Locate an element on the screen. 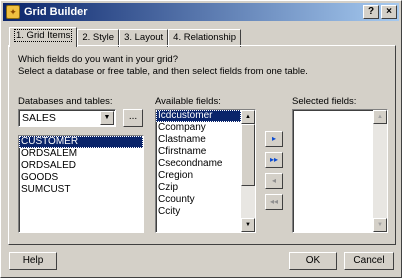 Image resolution: width=402 pixels, height=278 pixels. available-fields-scrollbar: ▲ ▼ is located at coordinates (248, 171).